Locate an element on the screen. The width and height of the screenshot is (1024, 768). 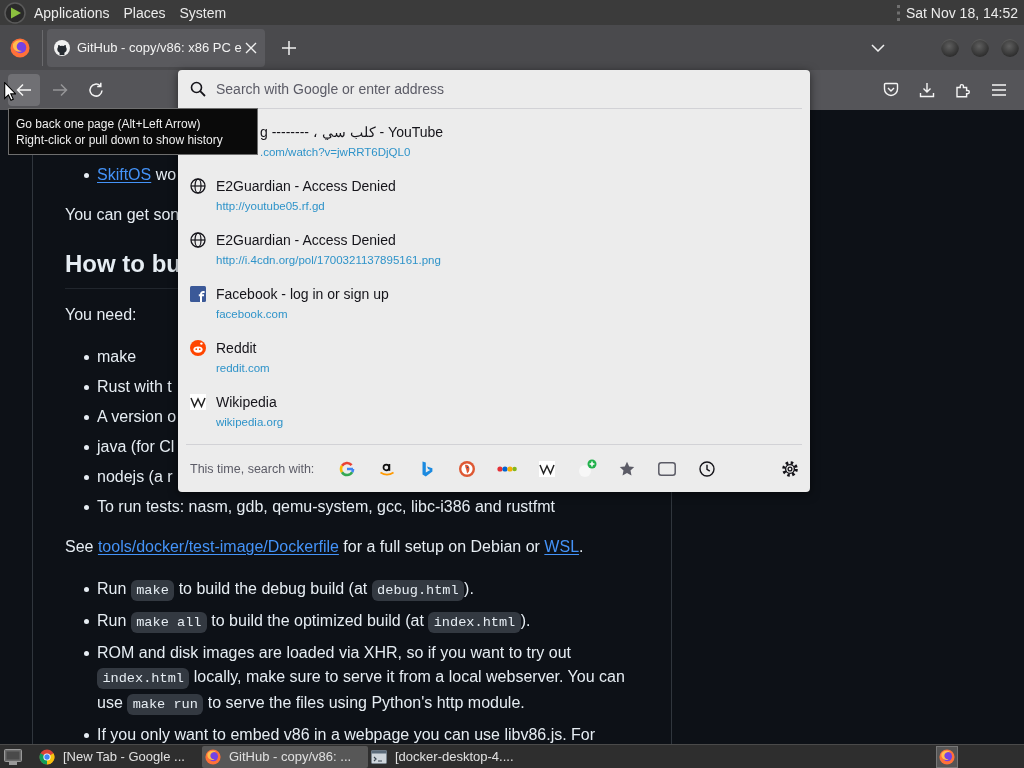
terminal-window-icon is located at coordinates (379, 756).